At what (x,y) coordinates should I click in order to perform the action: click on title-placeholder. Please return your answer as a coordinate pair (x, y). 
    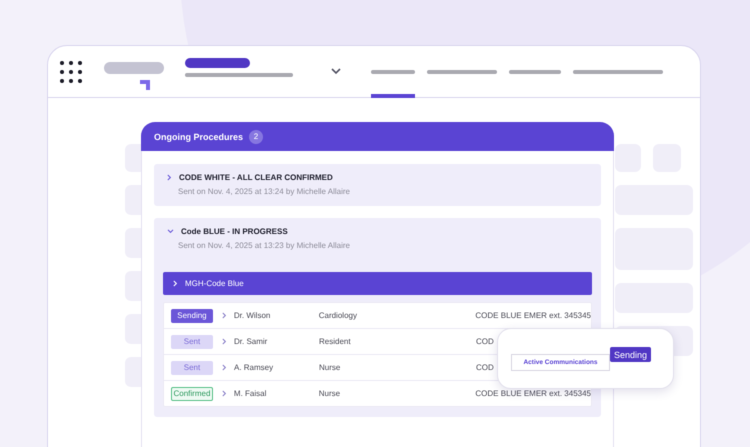
    Looking at the image, I should click on (217, 63).